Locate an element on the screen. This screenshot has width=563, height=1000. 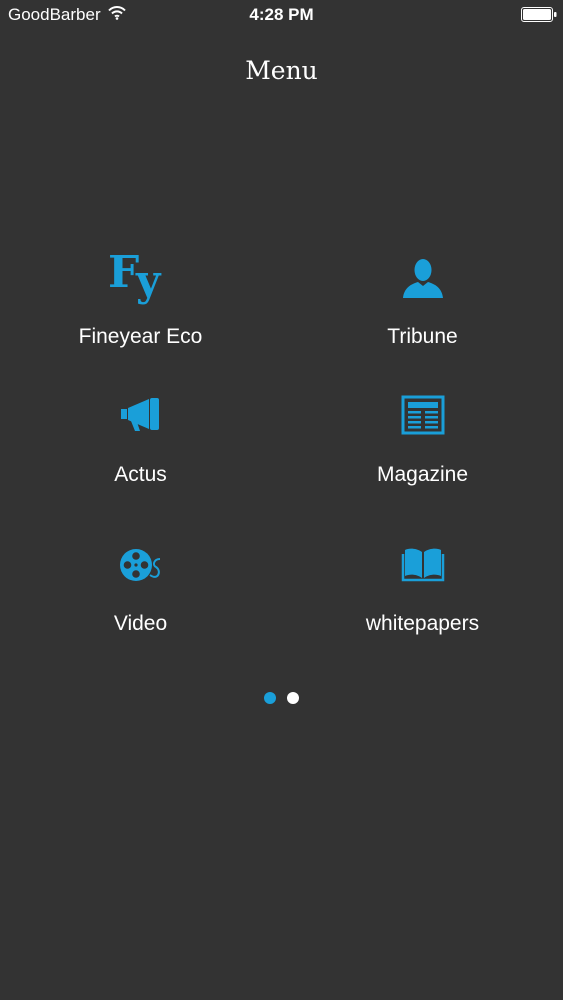
open-book-icon is located at coordinates (422, 565).